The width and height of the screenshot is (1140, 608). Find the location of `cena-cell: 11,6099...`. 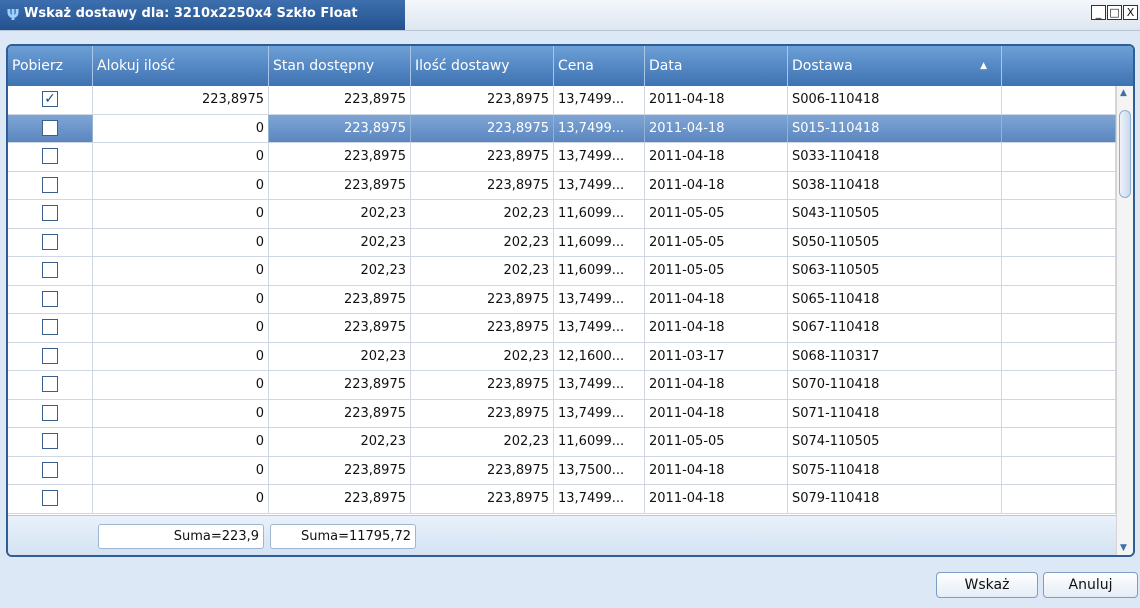

cena-cell: 11,6099... is located at coordinates (599, 271).